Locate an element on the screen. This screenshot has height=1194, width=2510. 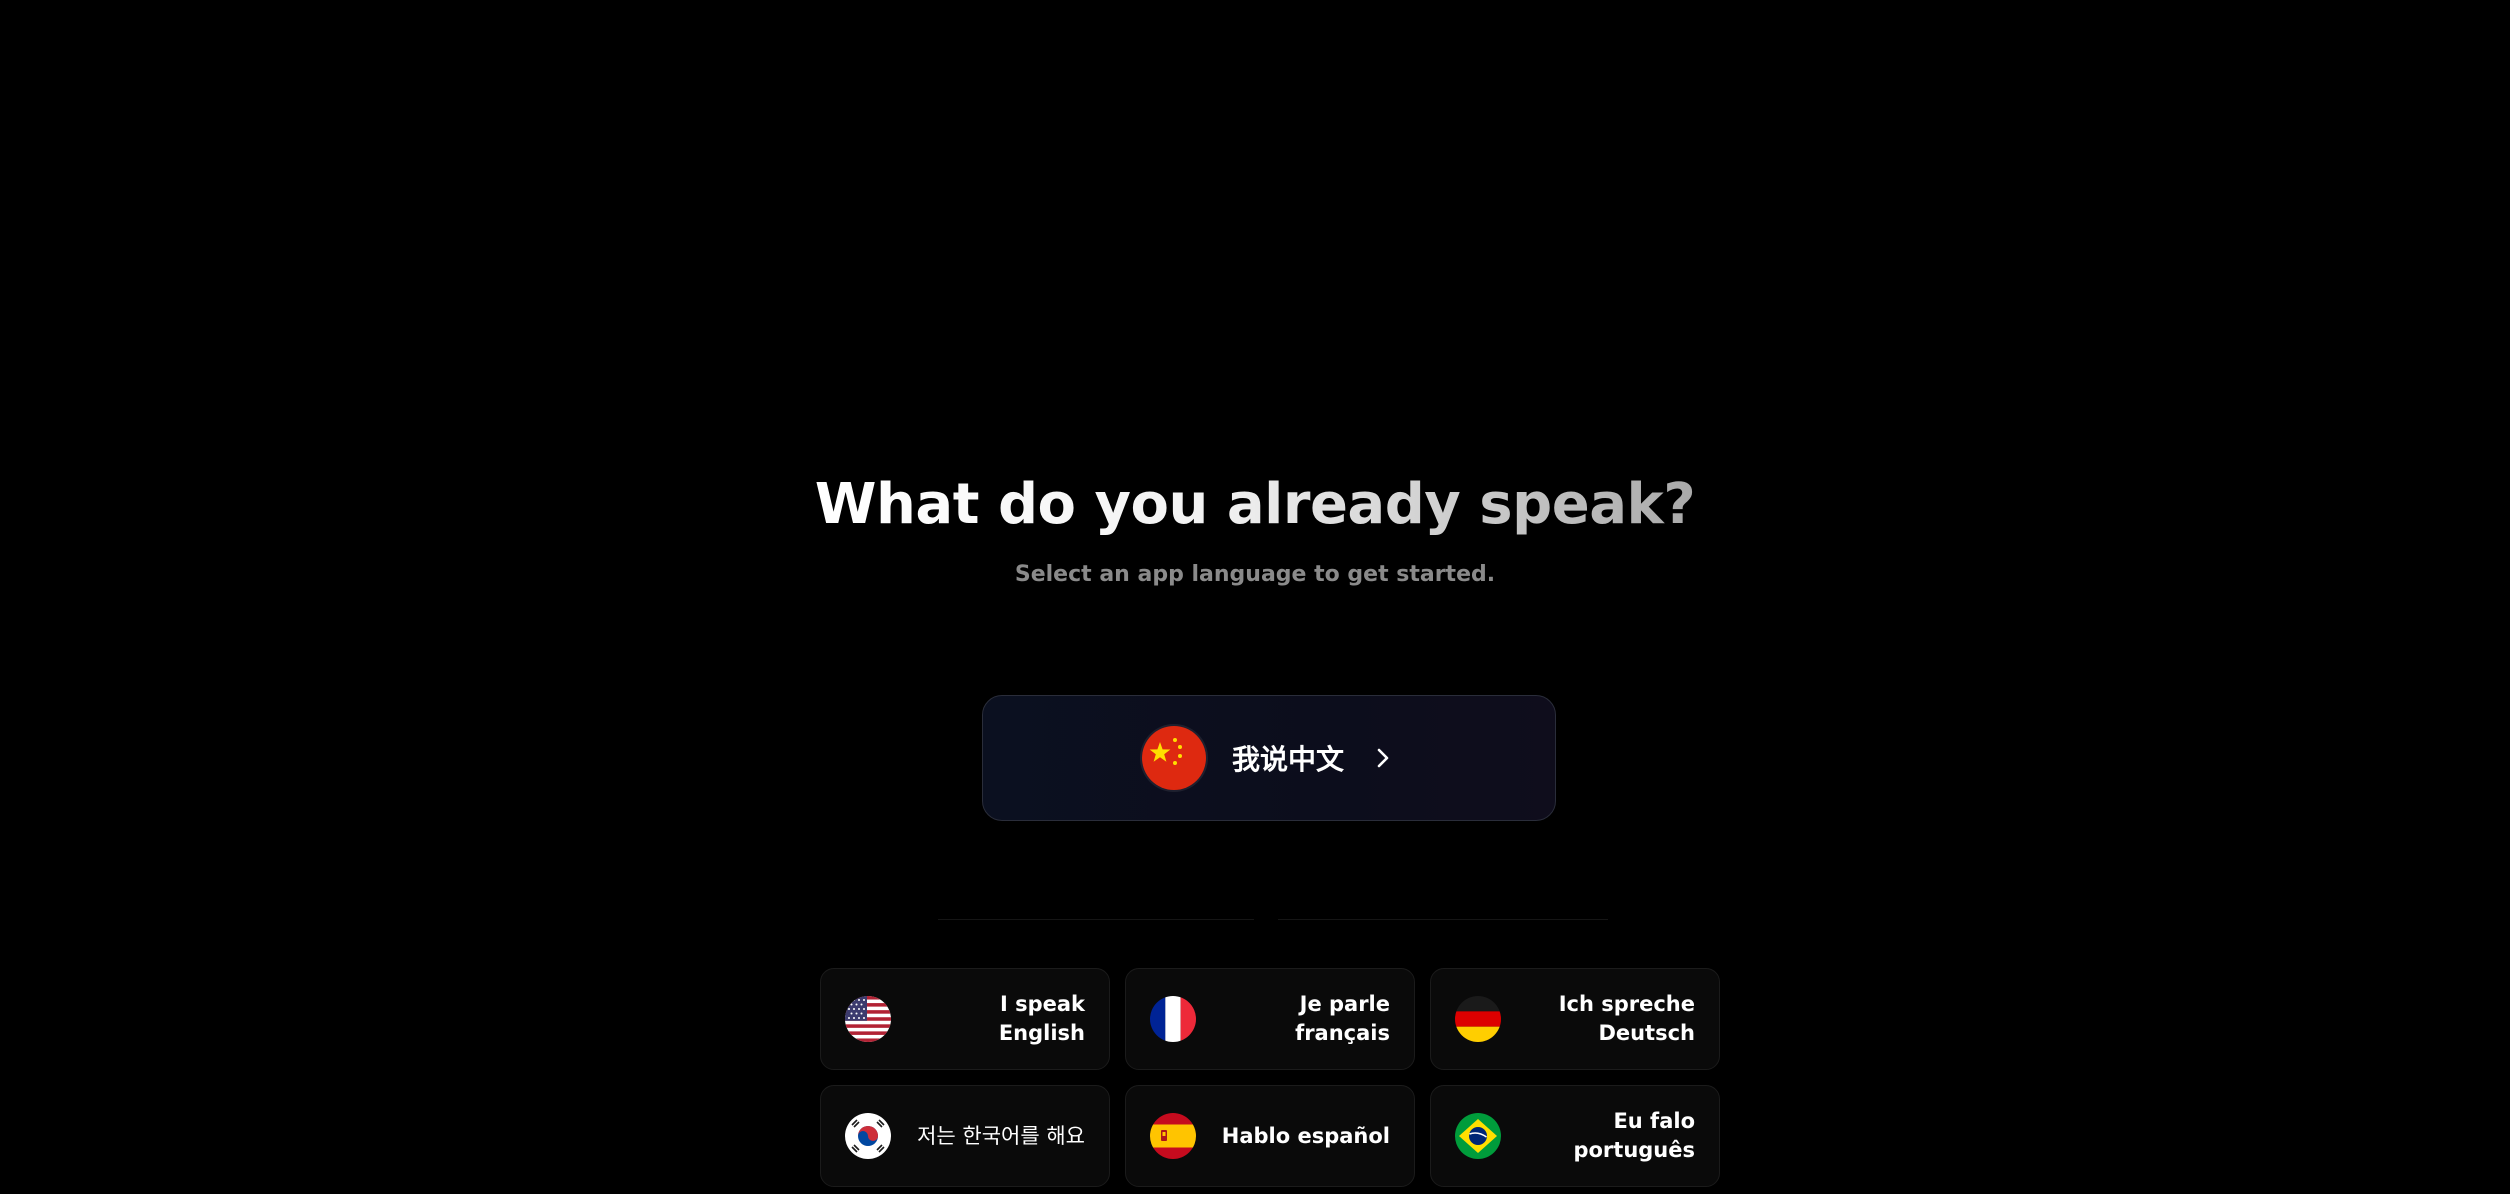
page-subtitle: Select an app language to get started. is located at coordinates (1255, 574).